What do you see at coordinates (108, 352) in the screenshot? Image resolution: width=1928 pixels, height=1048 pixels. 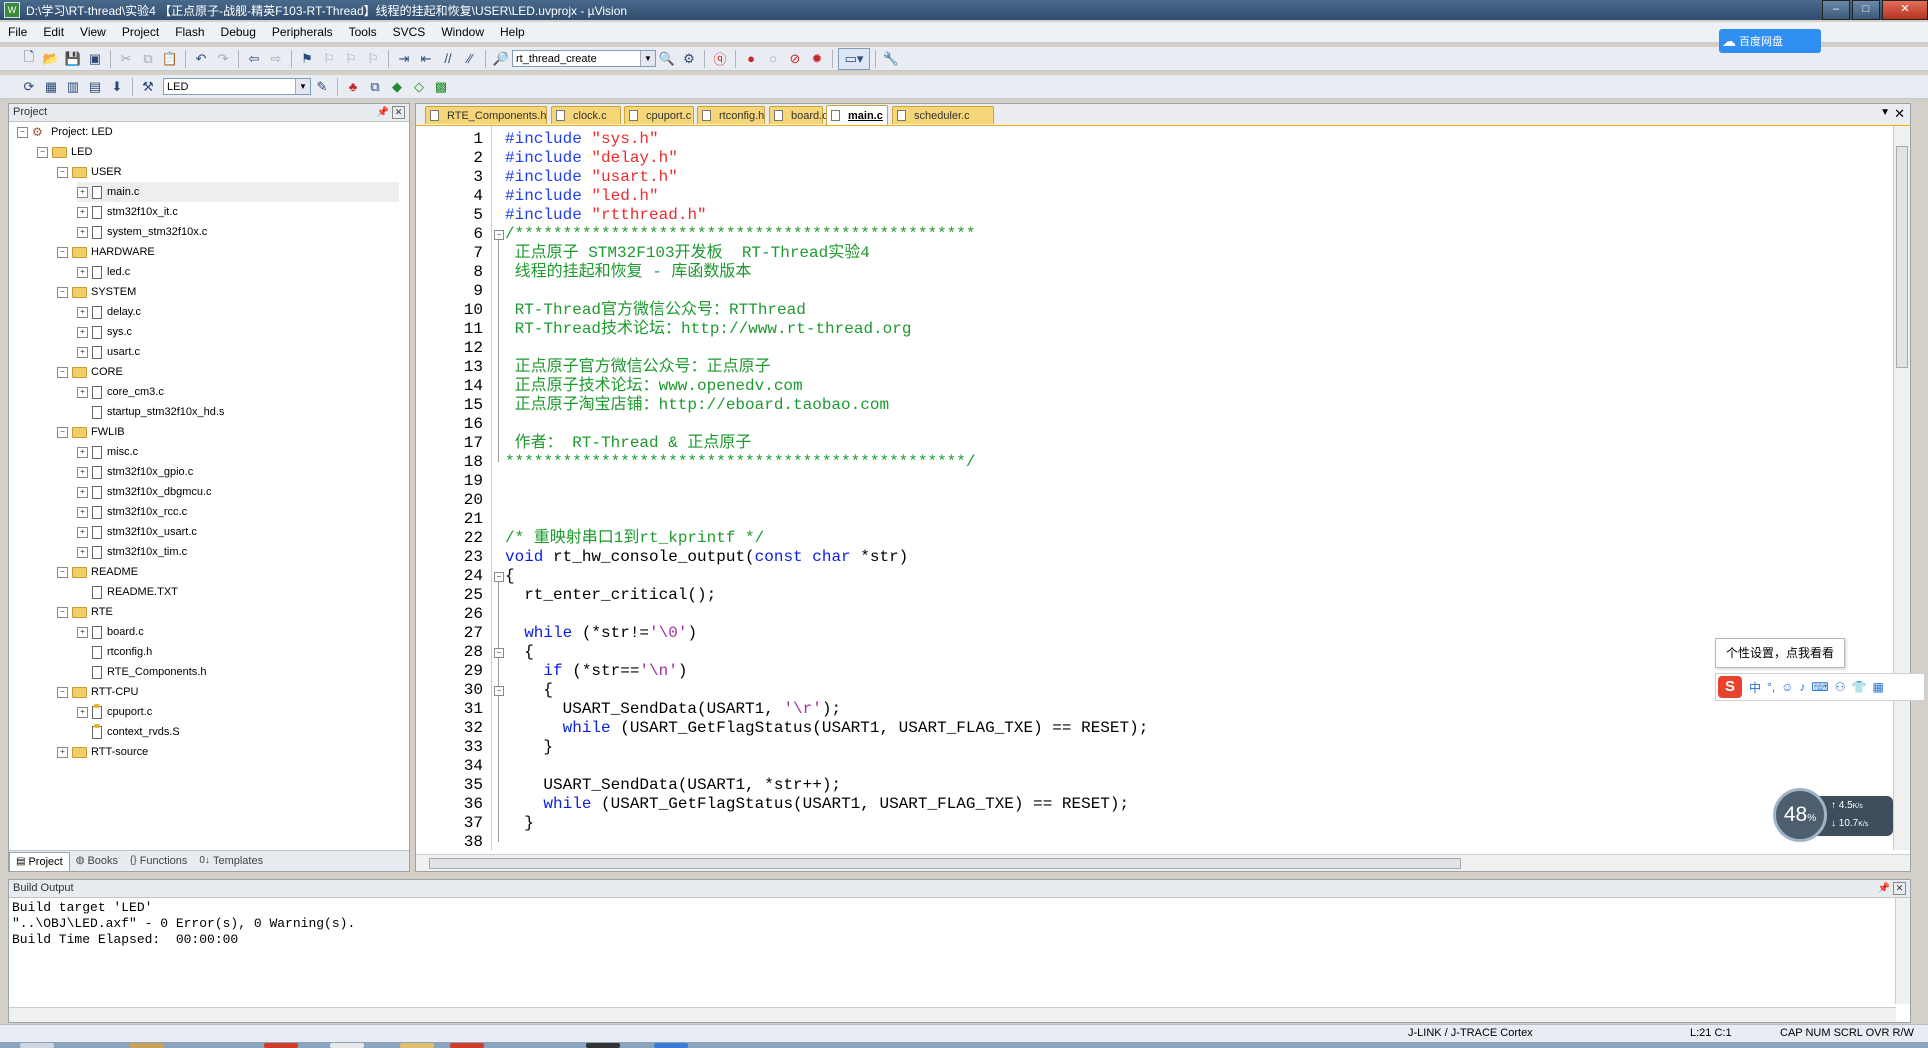 I see `tree-item: + usart.c` at bounding box center [108, 352].